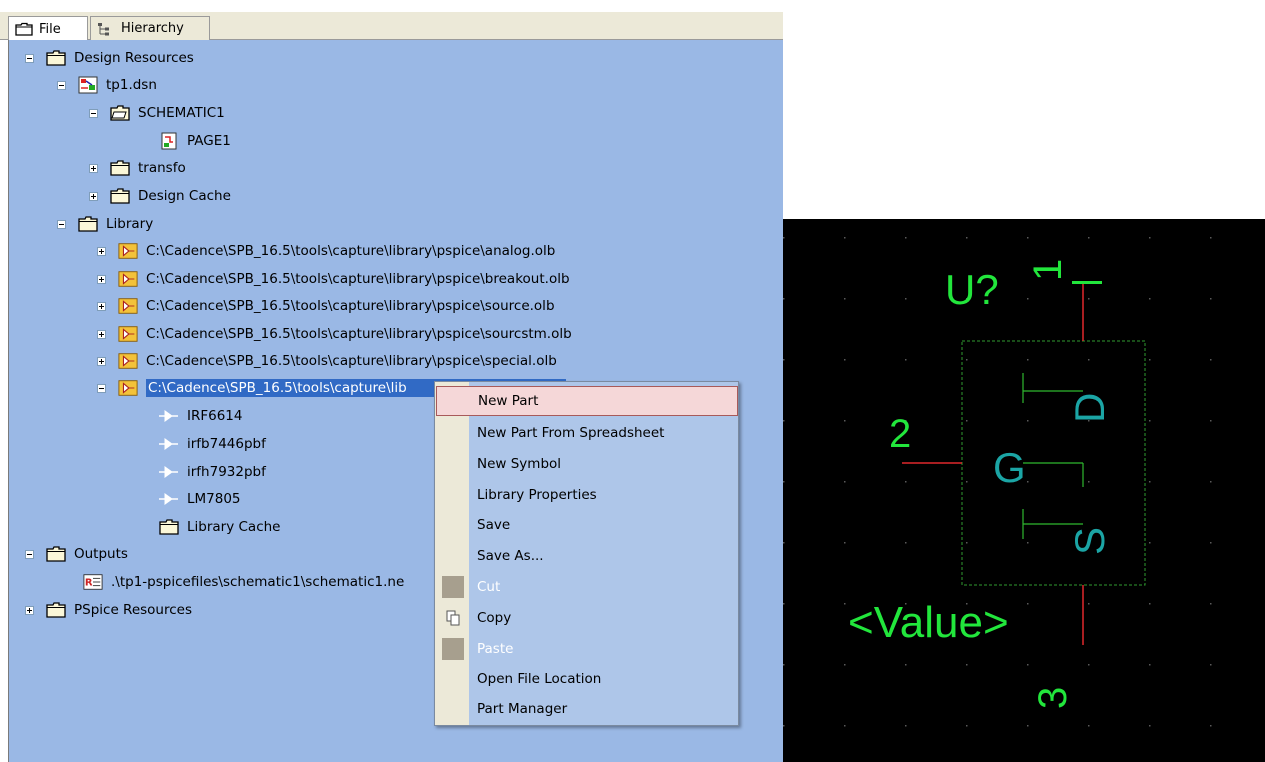 The image size is (1265, 762). I want to click on menu-item-library-properties: Library Properties, so click(587, 495).